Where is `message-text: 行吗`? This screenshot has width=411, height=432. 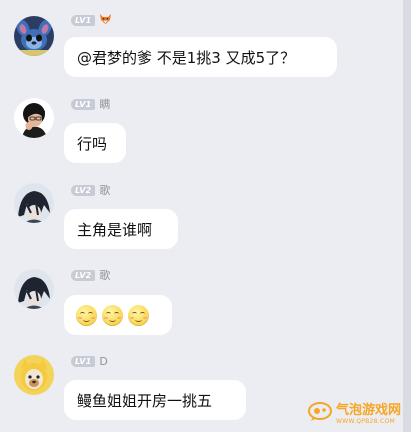
message-text: 行吗 is located at coordinates (92, 143).